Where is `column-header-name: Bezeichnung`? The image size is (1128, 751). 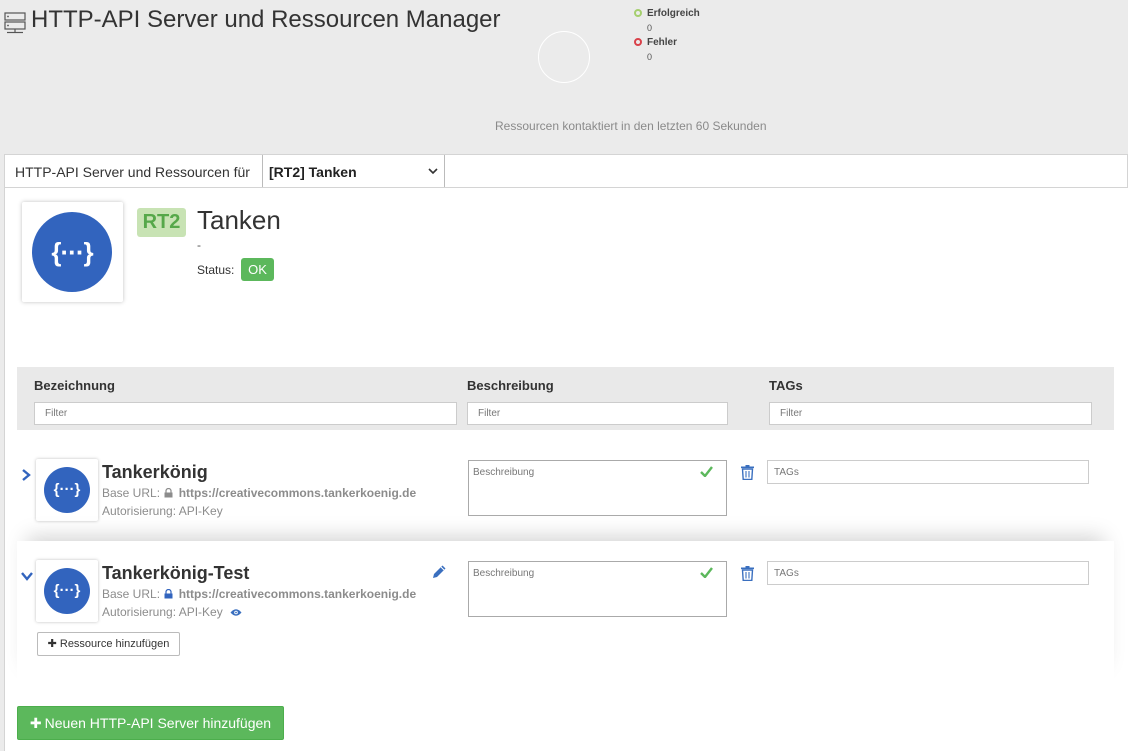
column-header-name: Bezeichnung is located at coordinates (74, 385).